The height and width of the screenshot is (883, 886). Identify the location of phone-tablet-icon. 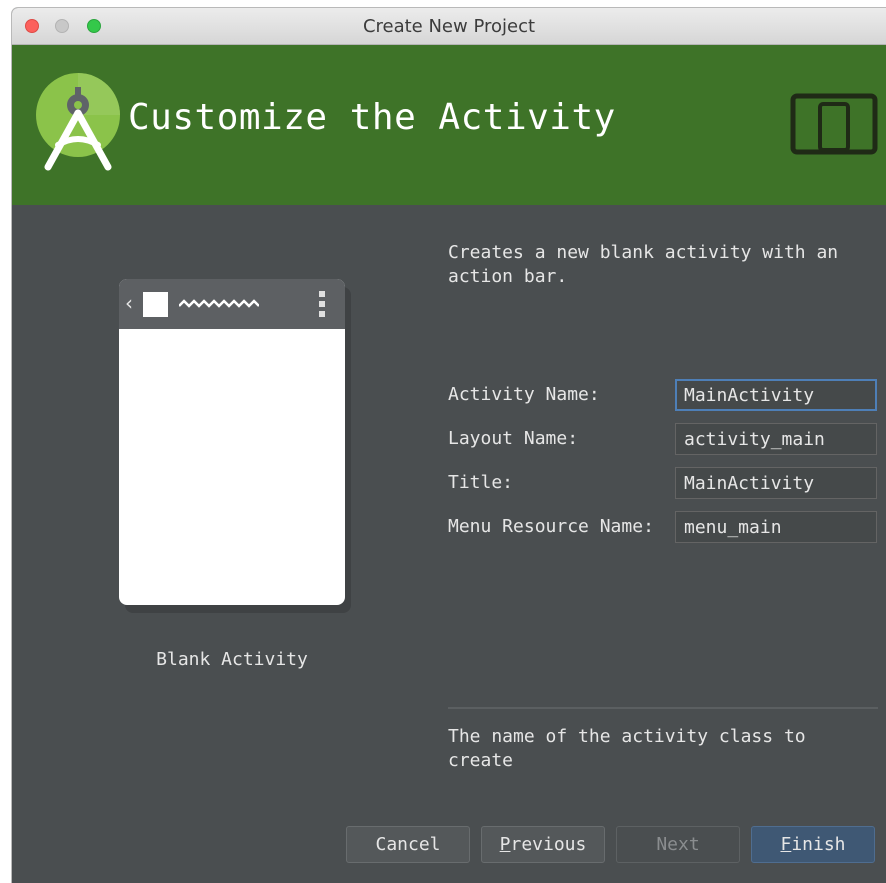
(834, 124).